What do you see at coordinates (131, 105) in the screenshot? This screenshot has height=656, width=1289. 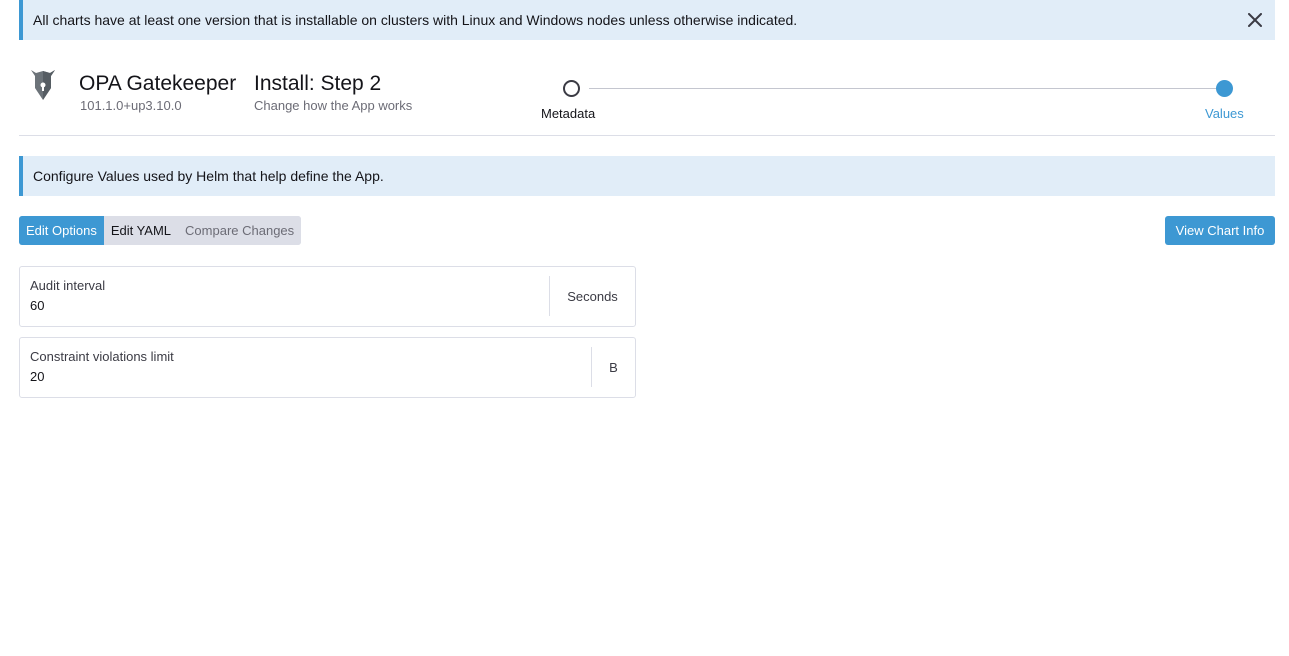 I see `app-version: 101.1.0+up3.10.0` at bounding box center [131, 105].